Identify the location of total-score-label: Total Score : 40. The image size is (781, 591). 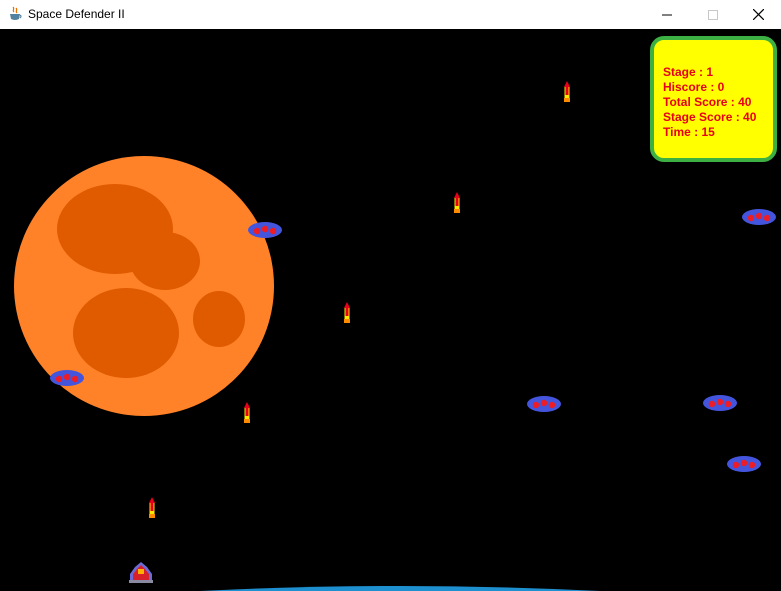
(707, 102).